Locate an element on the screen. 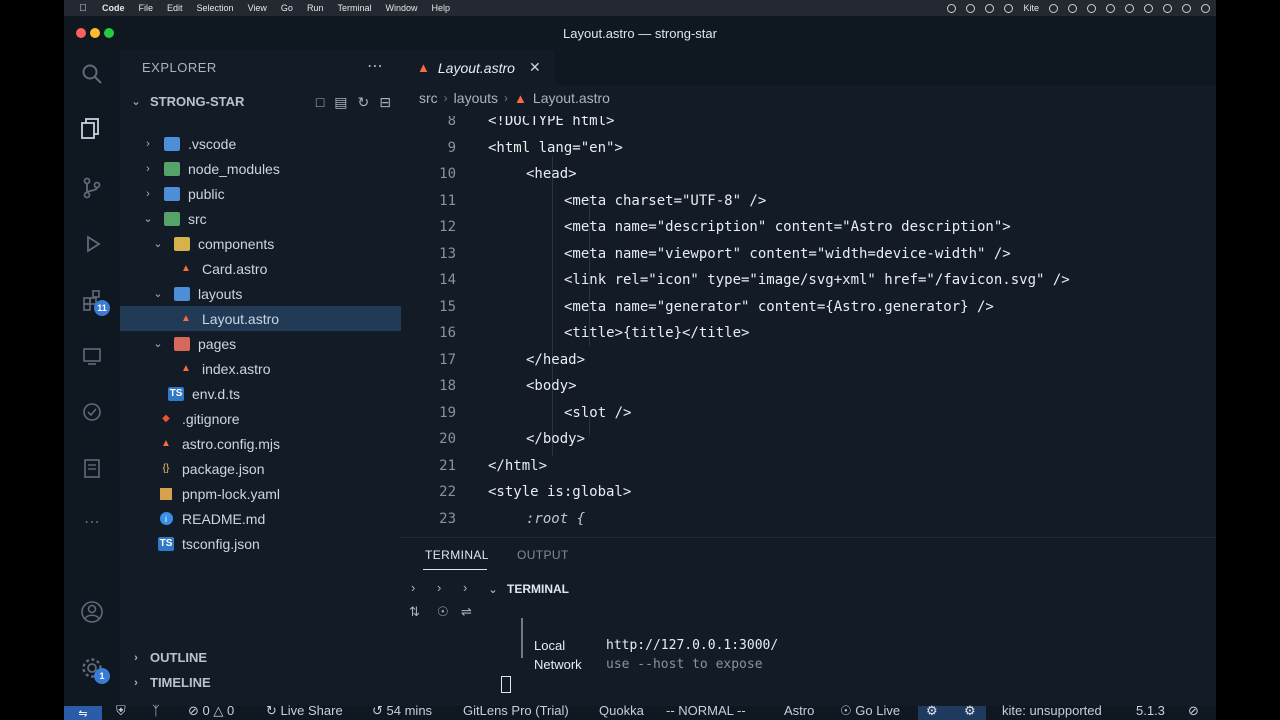 The width and height of the screenshot is (1280, 720). menu-file: File is located at coordinates (146, 8).